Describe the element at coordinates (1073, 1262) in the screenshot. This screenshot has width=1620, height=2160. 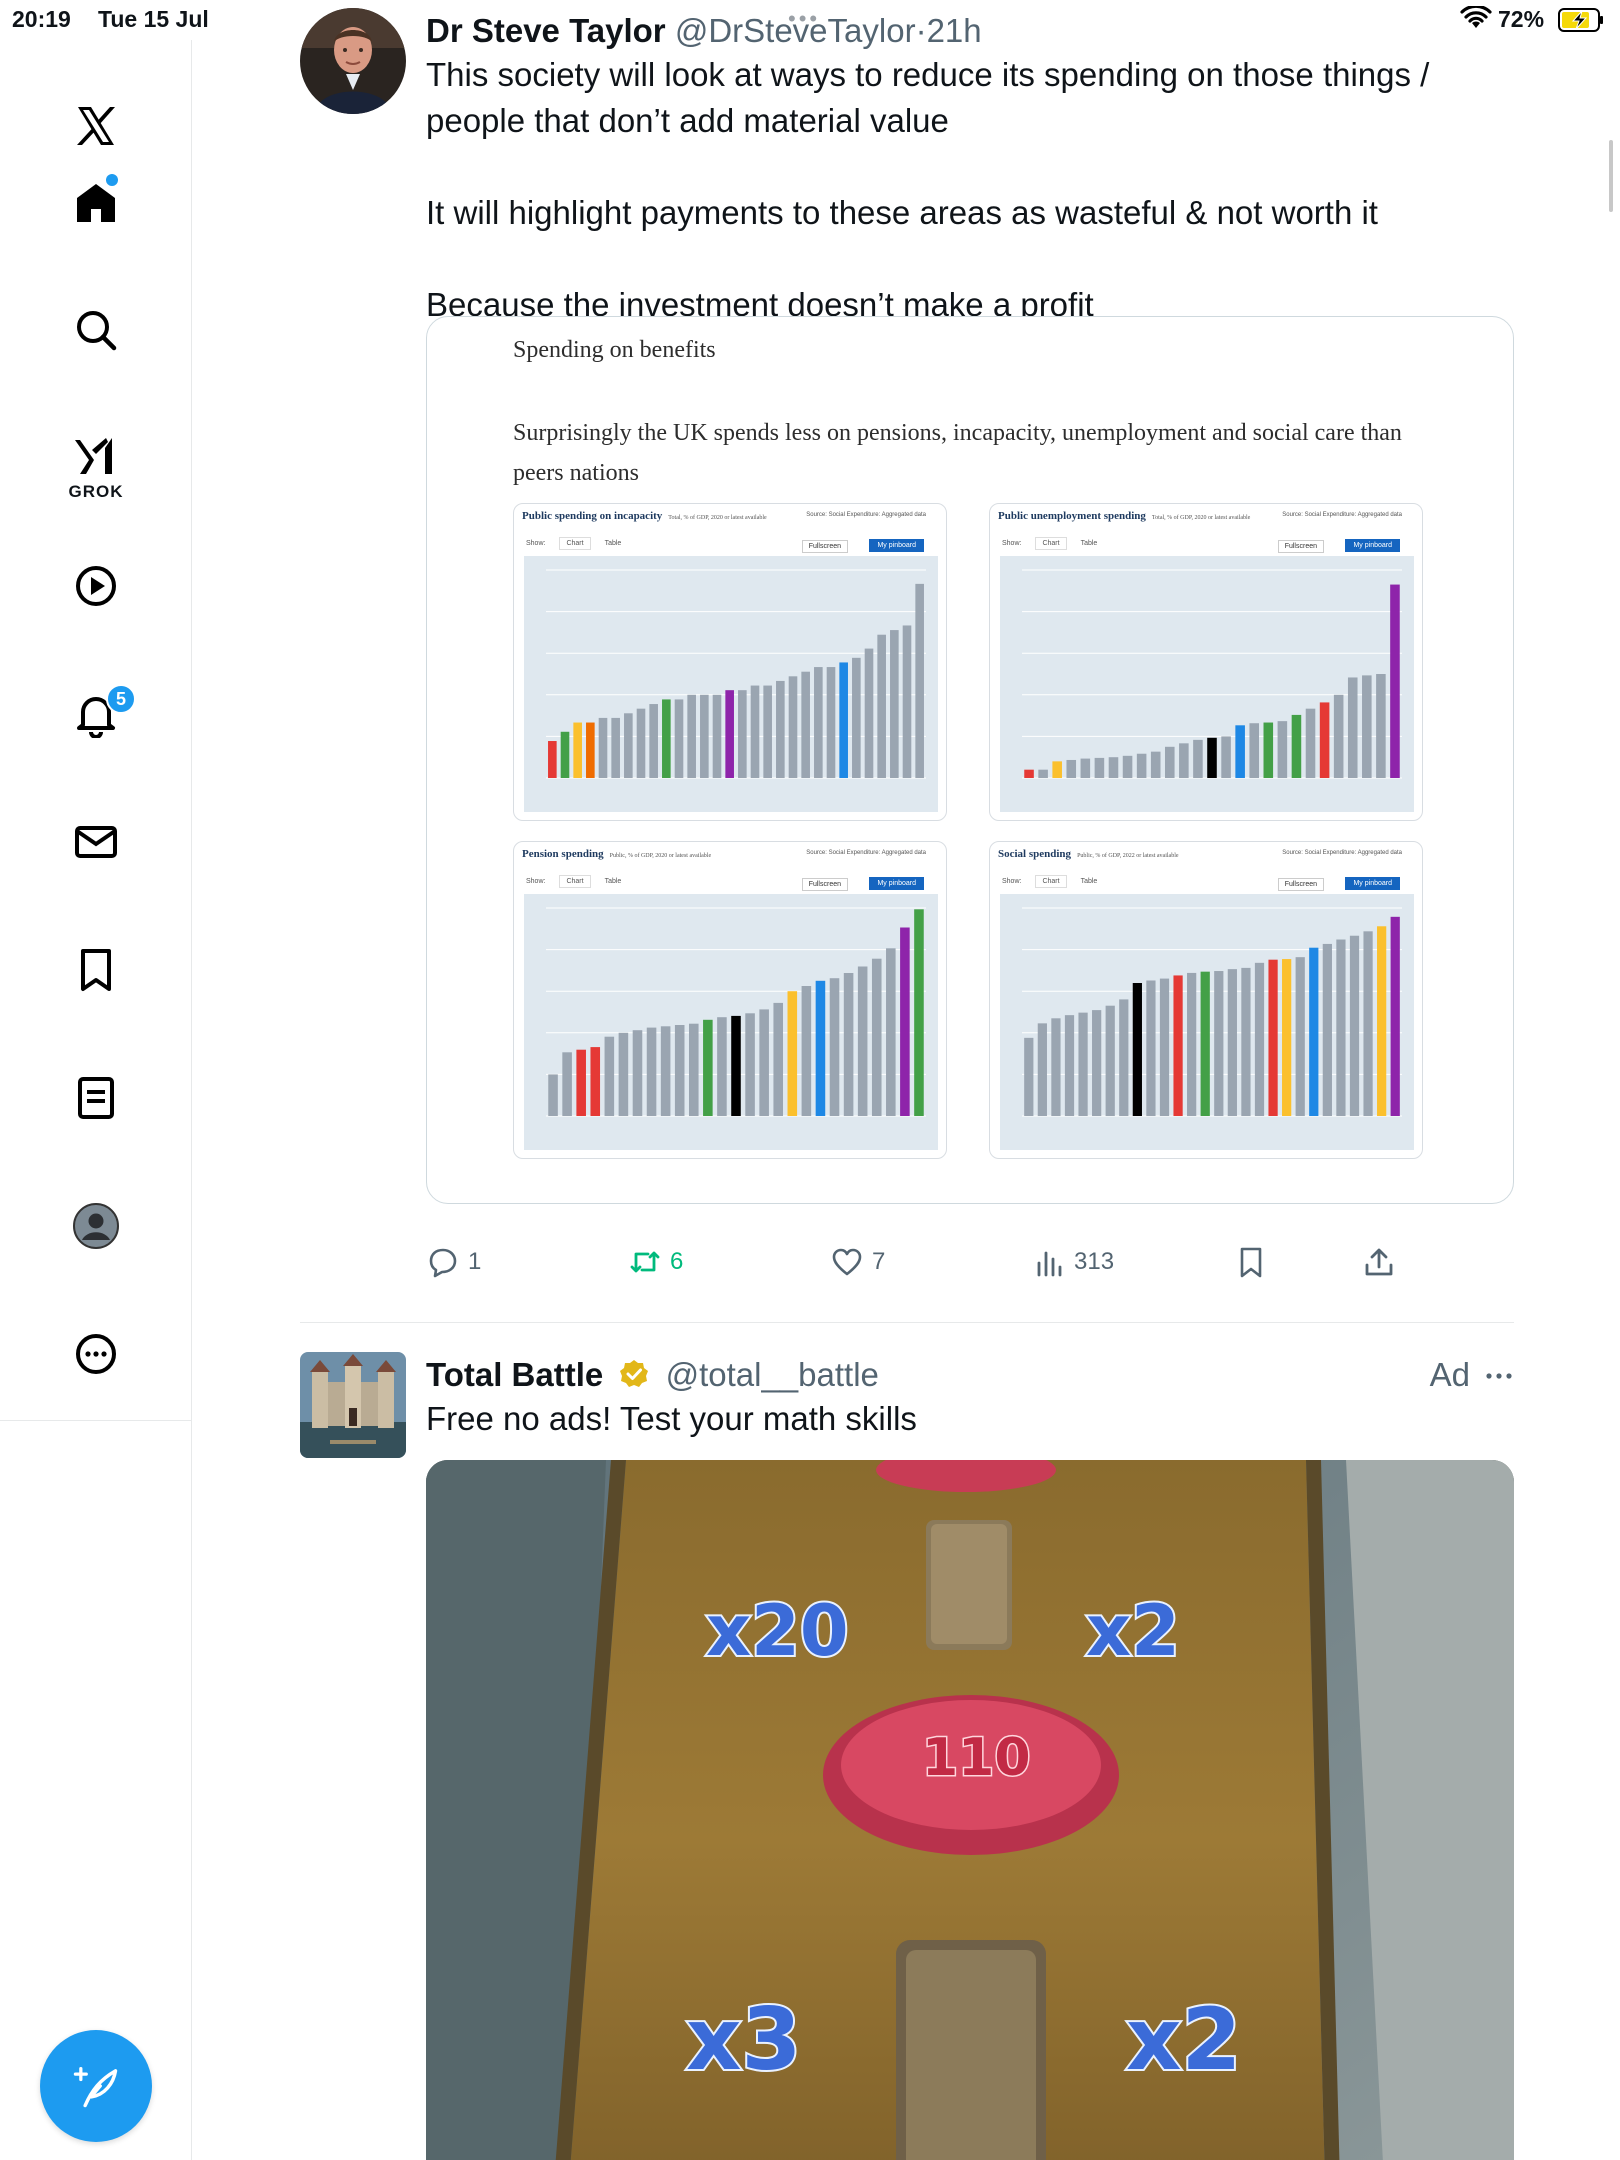
I see `views-button: 313` at that location.